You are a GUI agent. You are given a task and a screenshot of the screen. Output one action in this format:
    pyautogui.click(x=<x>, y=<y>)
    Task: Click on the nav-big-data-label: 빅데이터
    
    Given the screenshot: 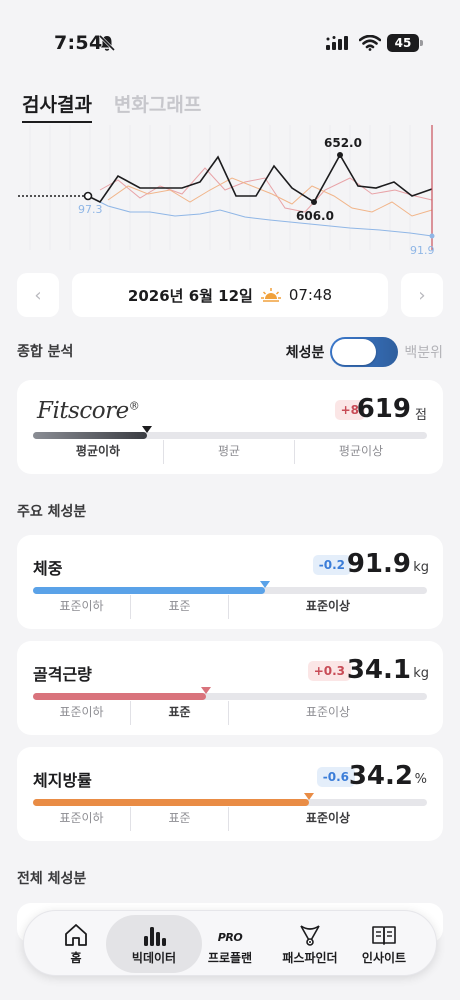 What is the action you would take?
    pyautogui.click(x=154, y=957)
    